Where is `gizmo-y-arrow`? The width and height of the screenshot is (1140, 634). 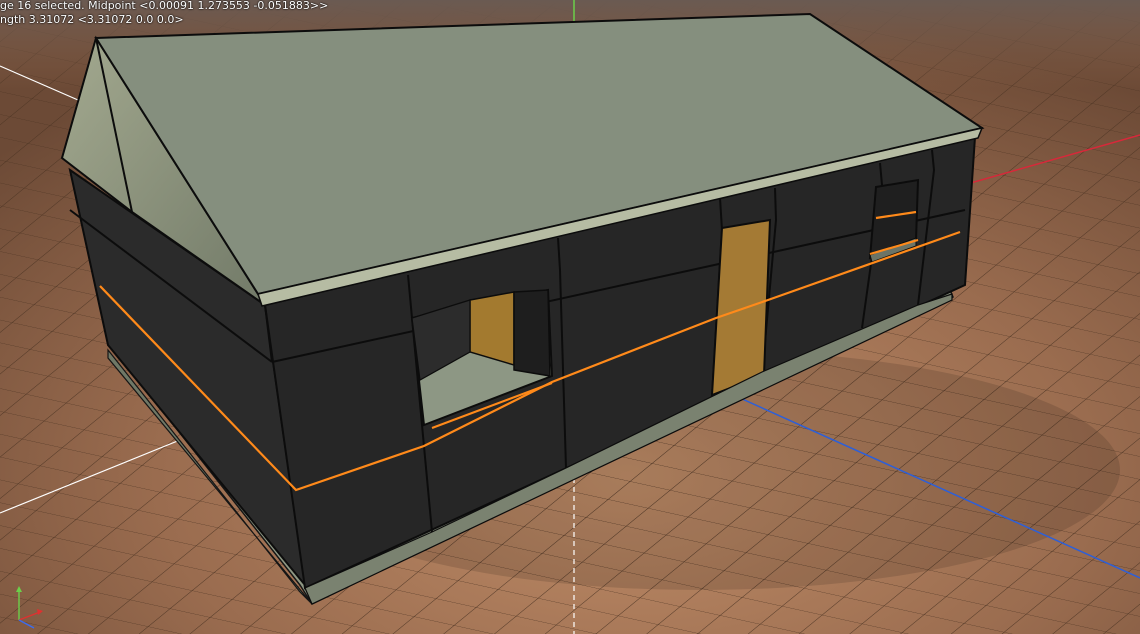 gizmo-y-arrow is located at coordinates (19, 589).